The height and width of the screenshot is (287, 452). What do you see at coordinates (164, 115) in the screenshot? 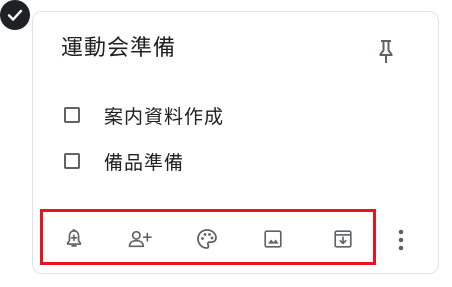
I see `checklist-item-text: 案内資料作成` at bounding box center [164, 115].